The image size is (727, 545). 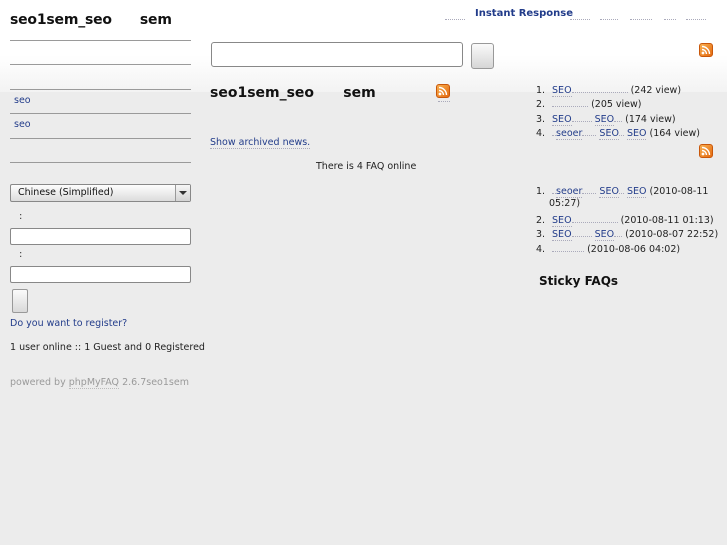 What do you see at coordinates (94, 383) in the screenshot?
I see `footer-product-link: phpMyFAQ` at bounding box center [94, 383].